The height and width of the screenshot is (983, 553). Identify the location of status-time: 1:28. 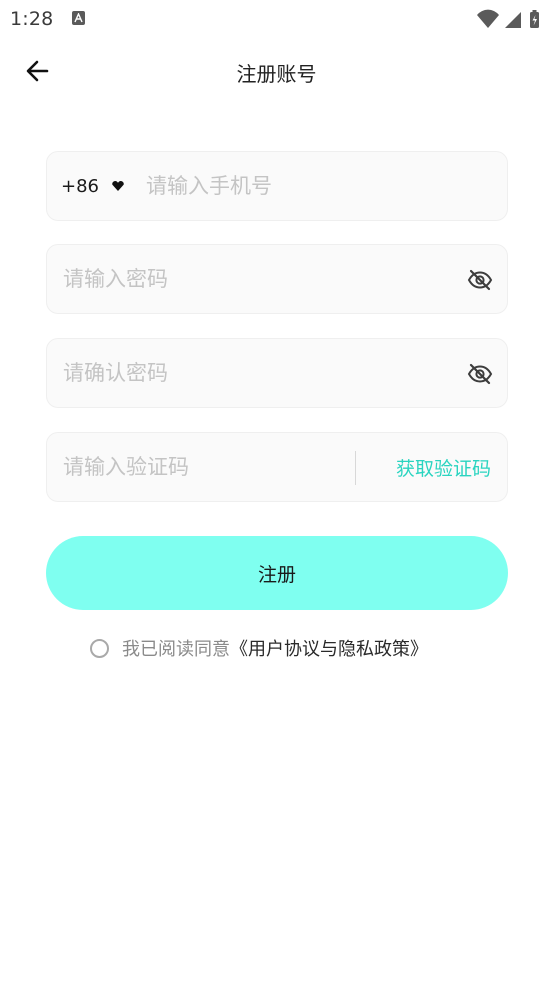
(32, 19).